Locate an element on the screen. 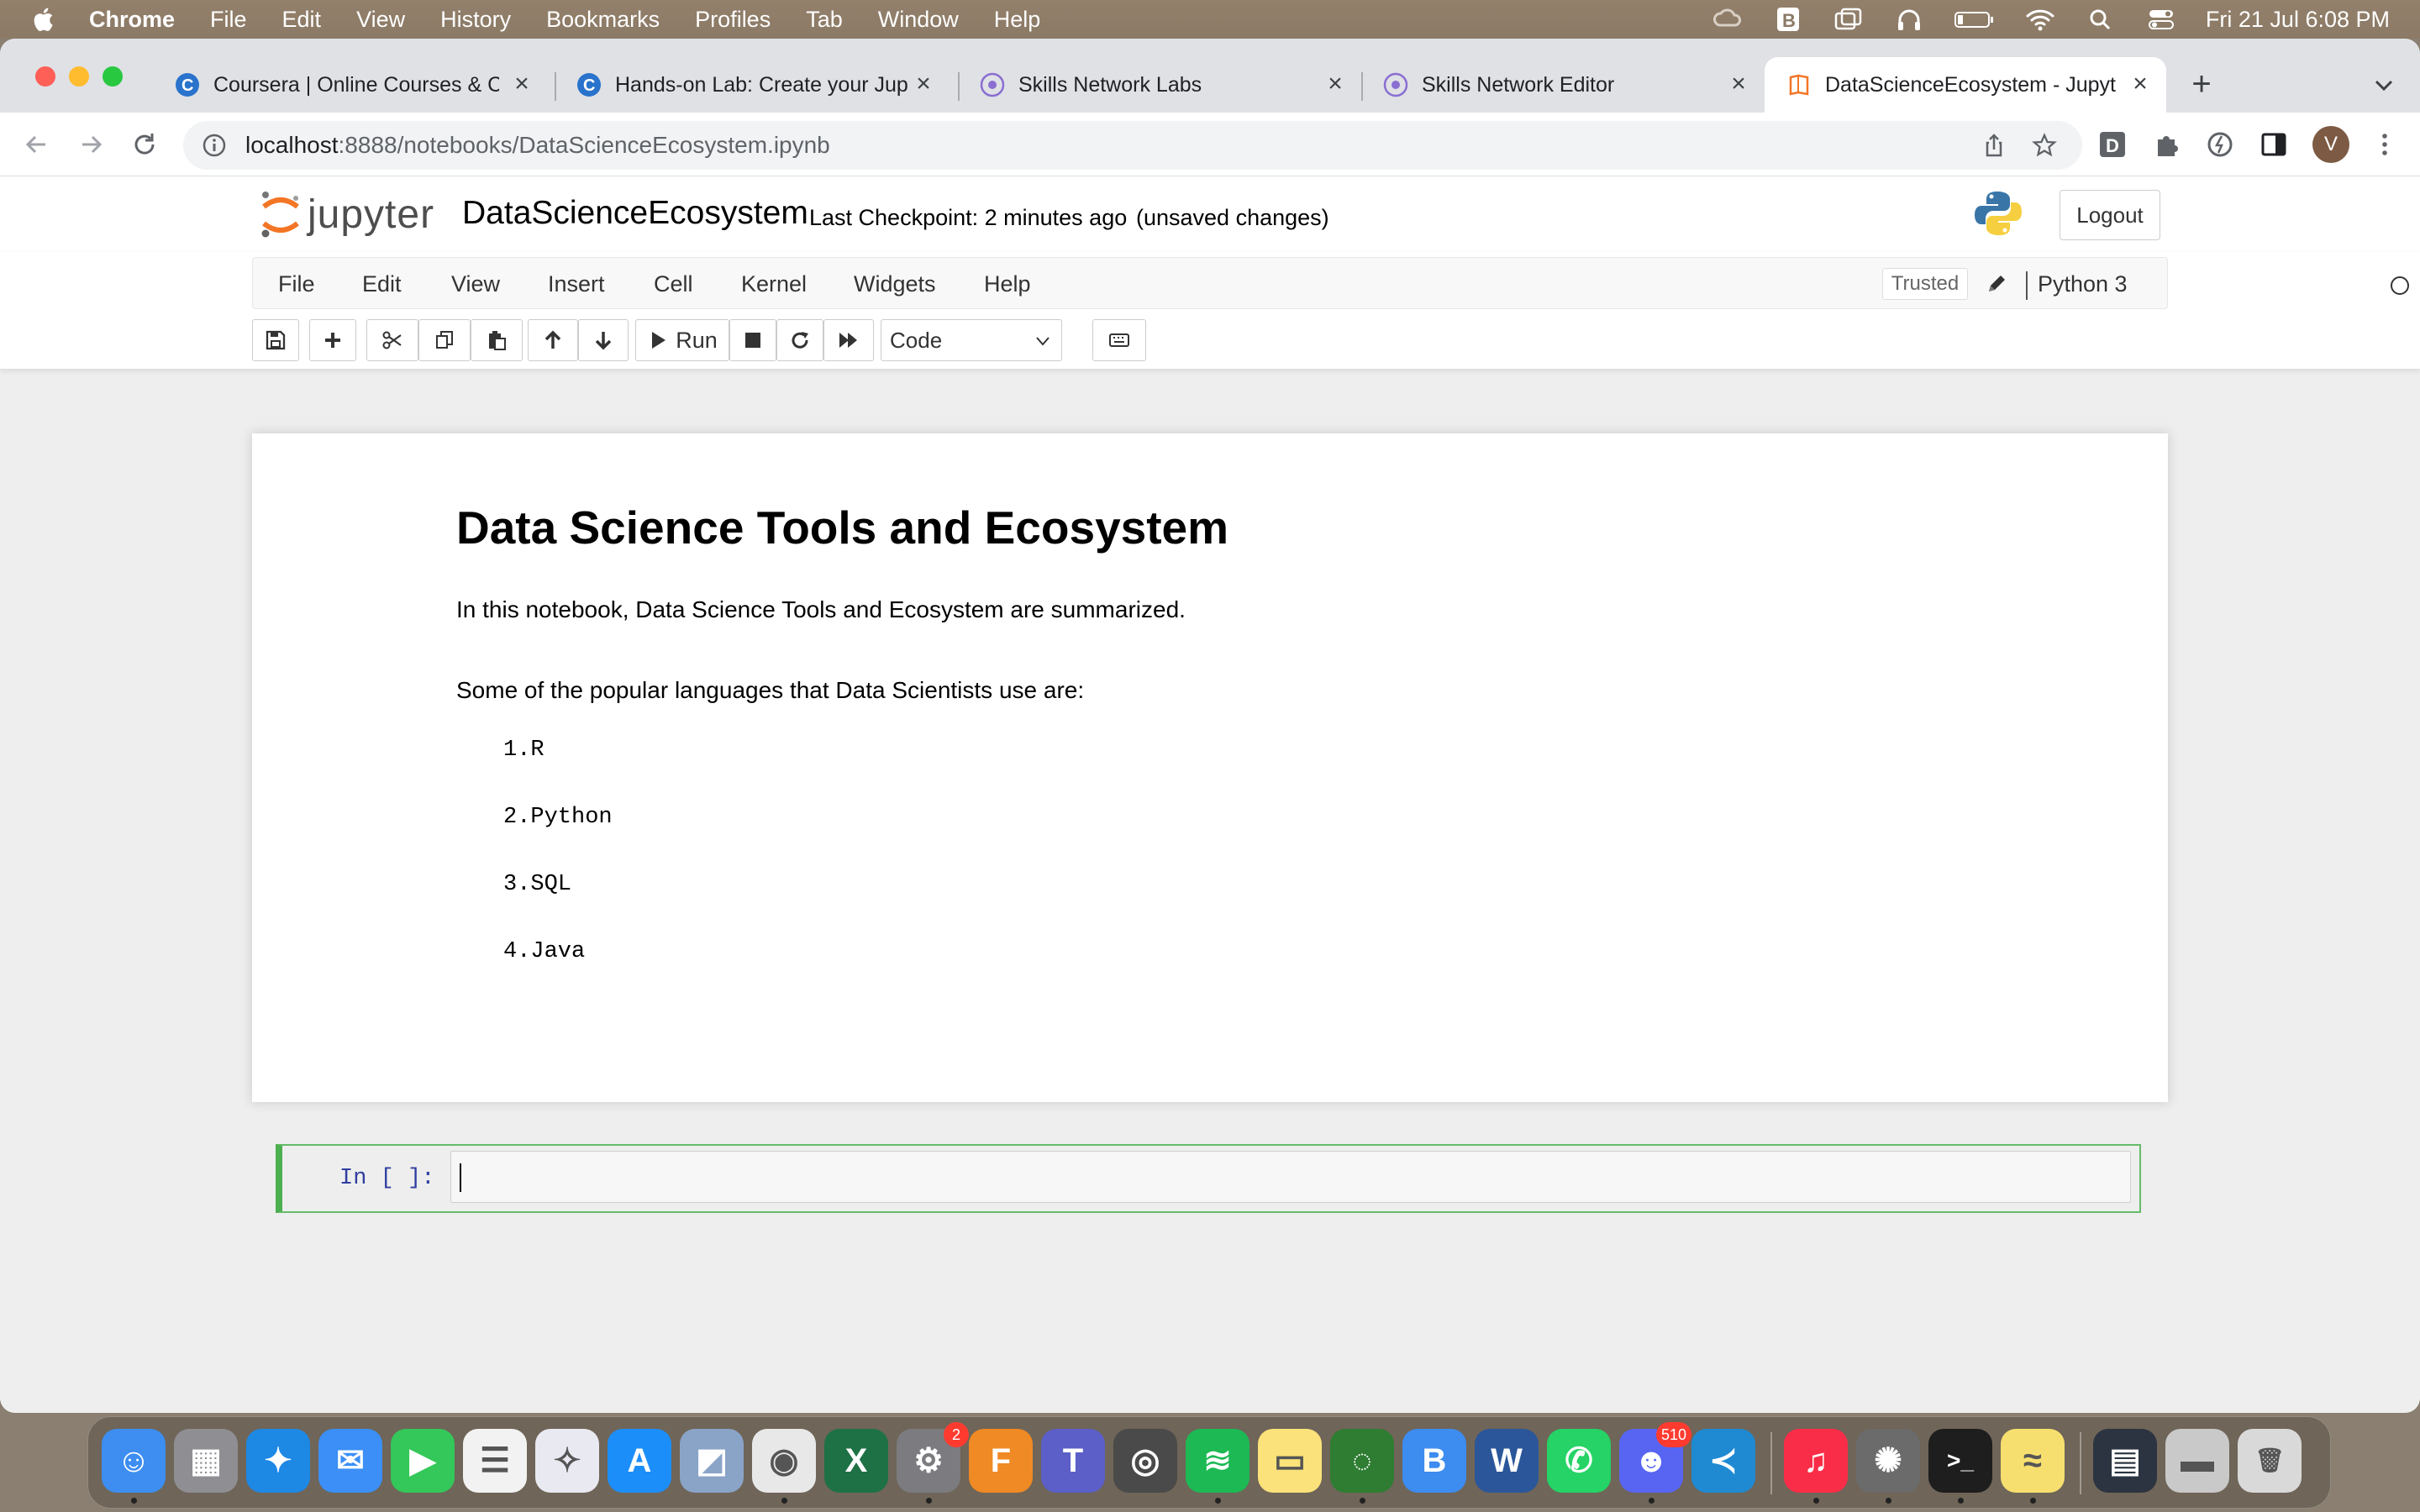  kernel-name: Python 3 is located at coordinates (2077, 285).